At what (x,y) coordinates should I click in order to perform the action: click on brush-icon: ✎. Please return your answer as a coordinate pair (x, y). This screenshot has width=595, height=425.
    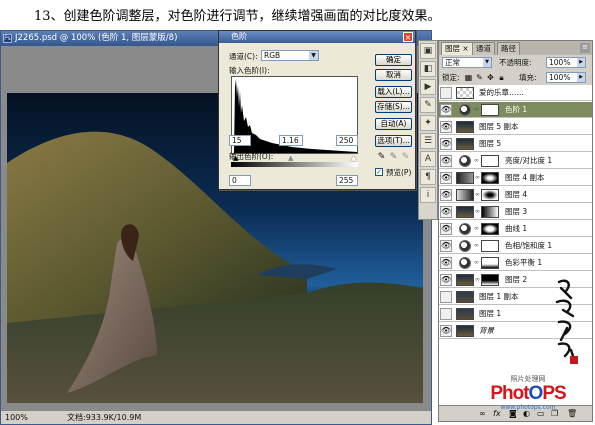
    Looking at the image, I should click on (428, 105).